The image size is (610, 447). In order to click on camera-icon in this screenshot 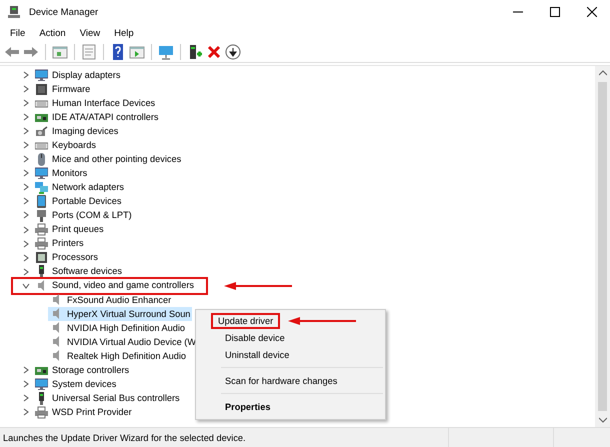, I will do `click(41, 131)`.